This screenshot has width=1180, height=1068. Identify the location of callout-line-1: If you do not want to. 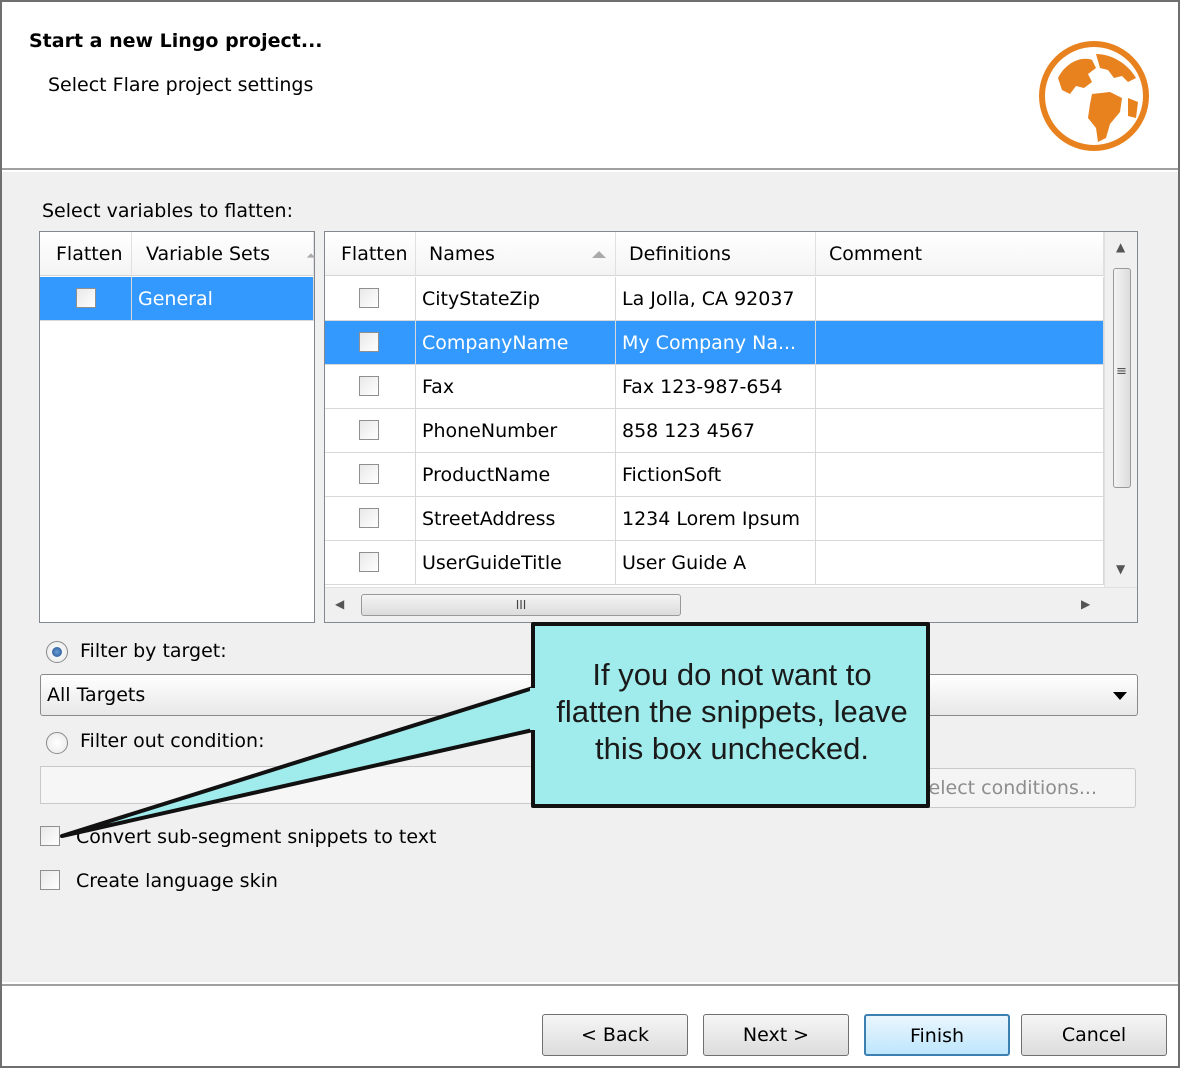
(732, 674).